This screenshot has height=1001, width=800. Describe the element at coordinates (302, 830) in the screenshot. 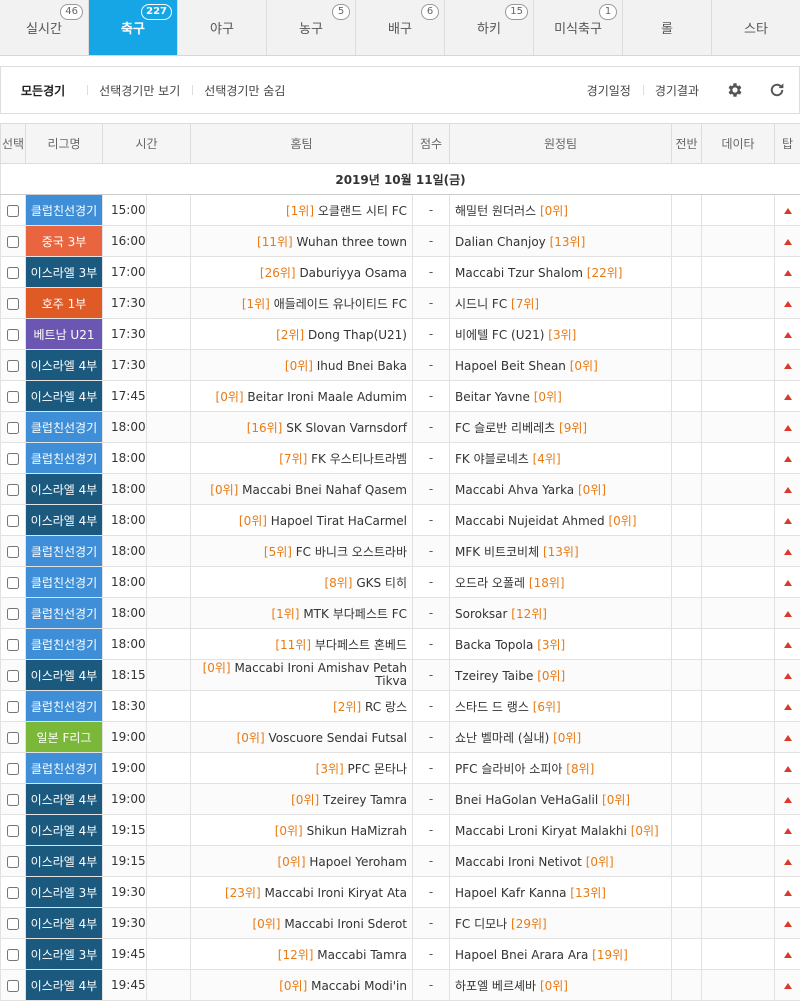

I see `home-team-cell: [0위] Shikun HaMizrah` at that location.